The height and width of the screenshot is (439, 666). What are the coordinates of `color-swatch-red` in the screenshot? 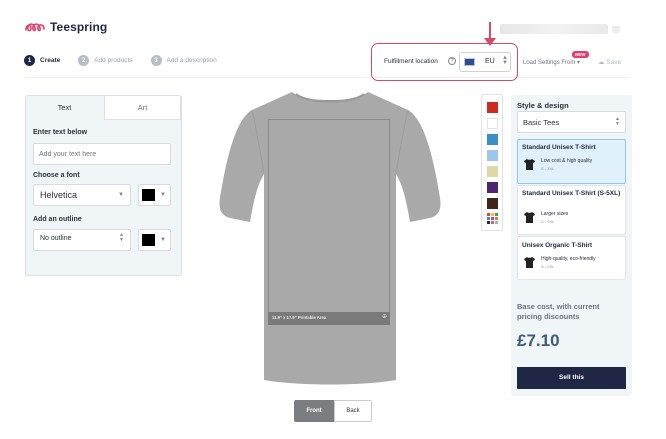 It's located at (492, 107).